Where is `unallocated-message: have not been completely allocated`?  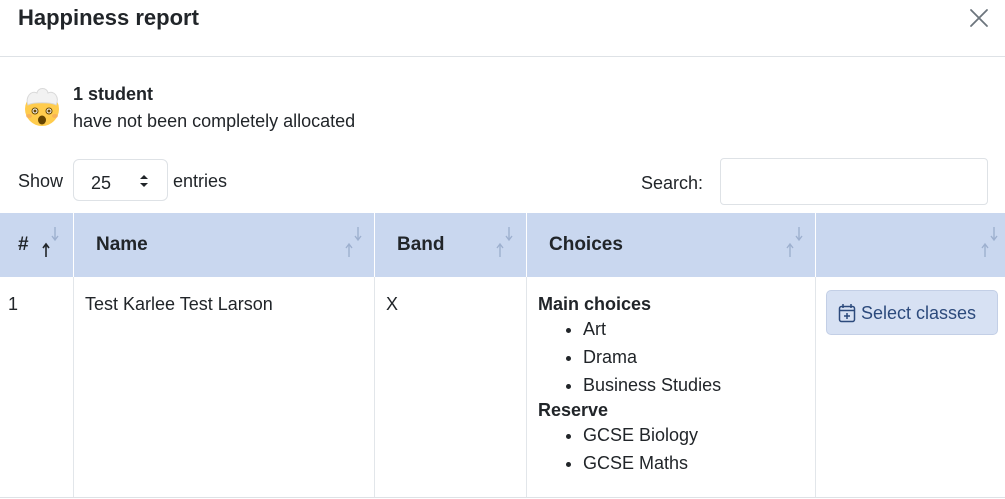 unallocated-message: have not been completely allocated is located at coordinates (214, 121).